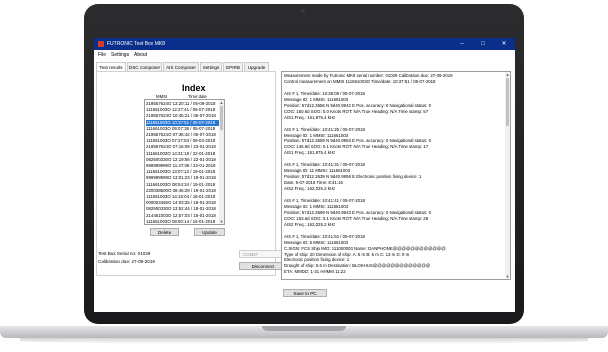 The height and width of the screenshot is (352, 608). What do you see at coordinates (251, 254) in the screenshot?
I see `com-port-value: COM57` at bounding box center [251, 254].